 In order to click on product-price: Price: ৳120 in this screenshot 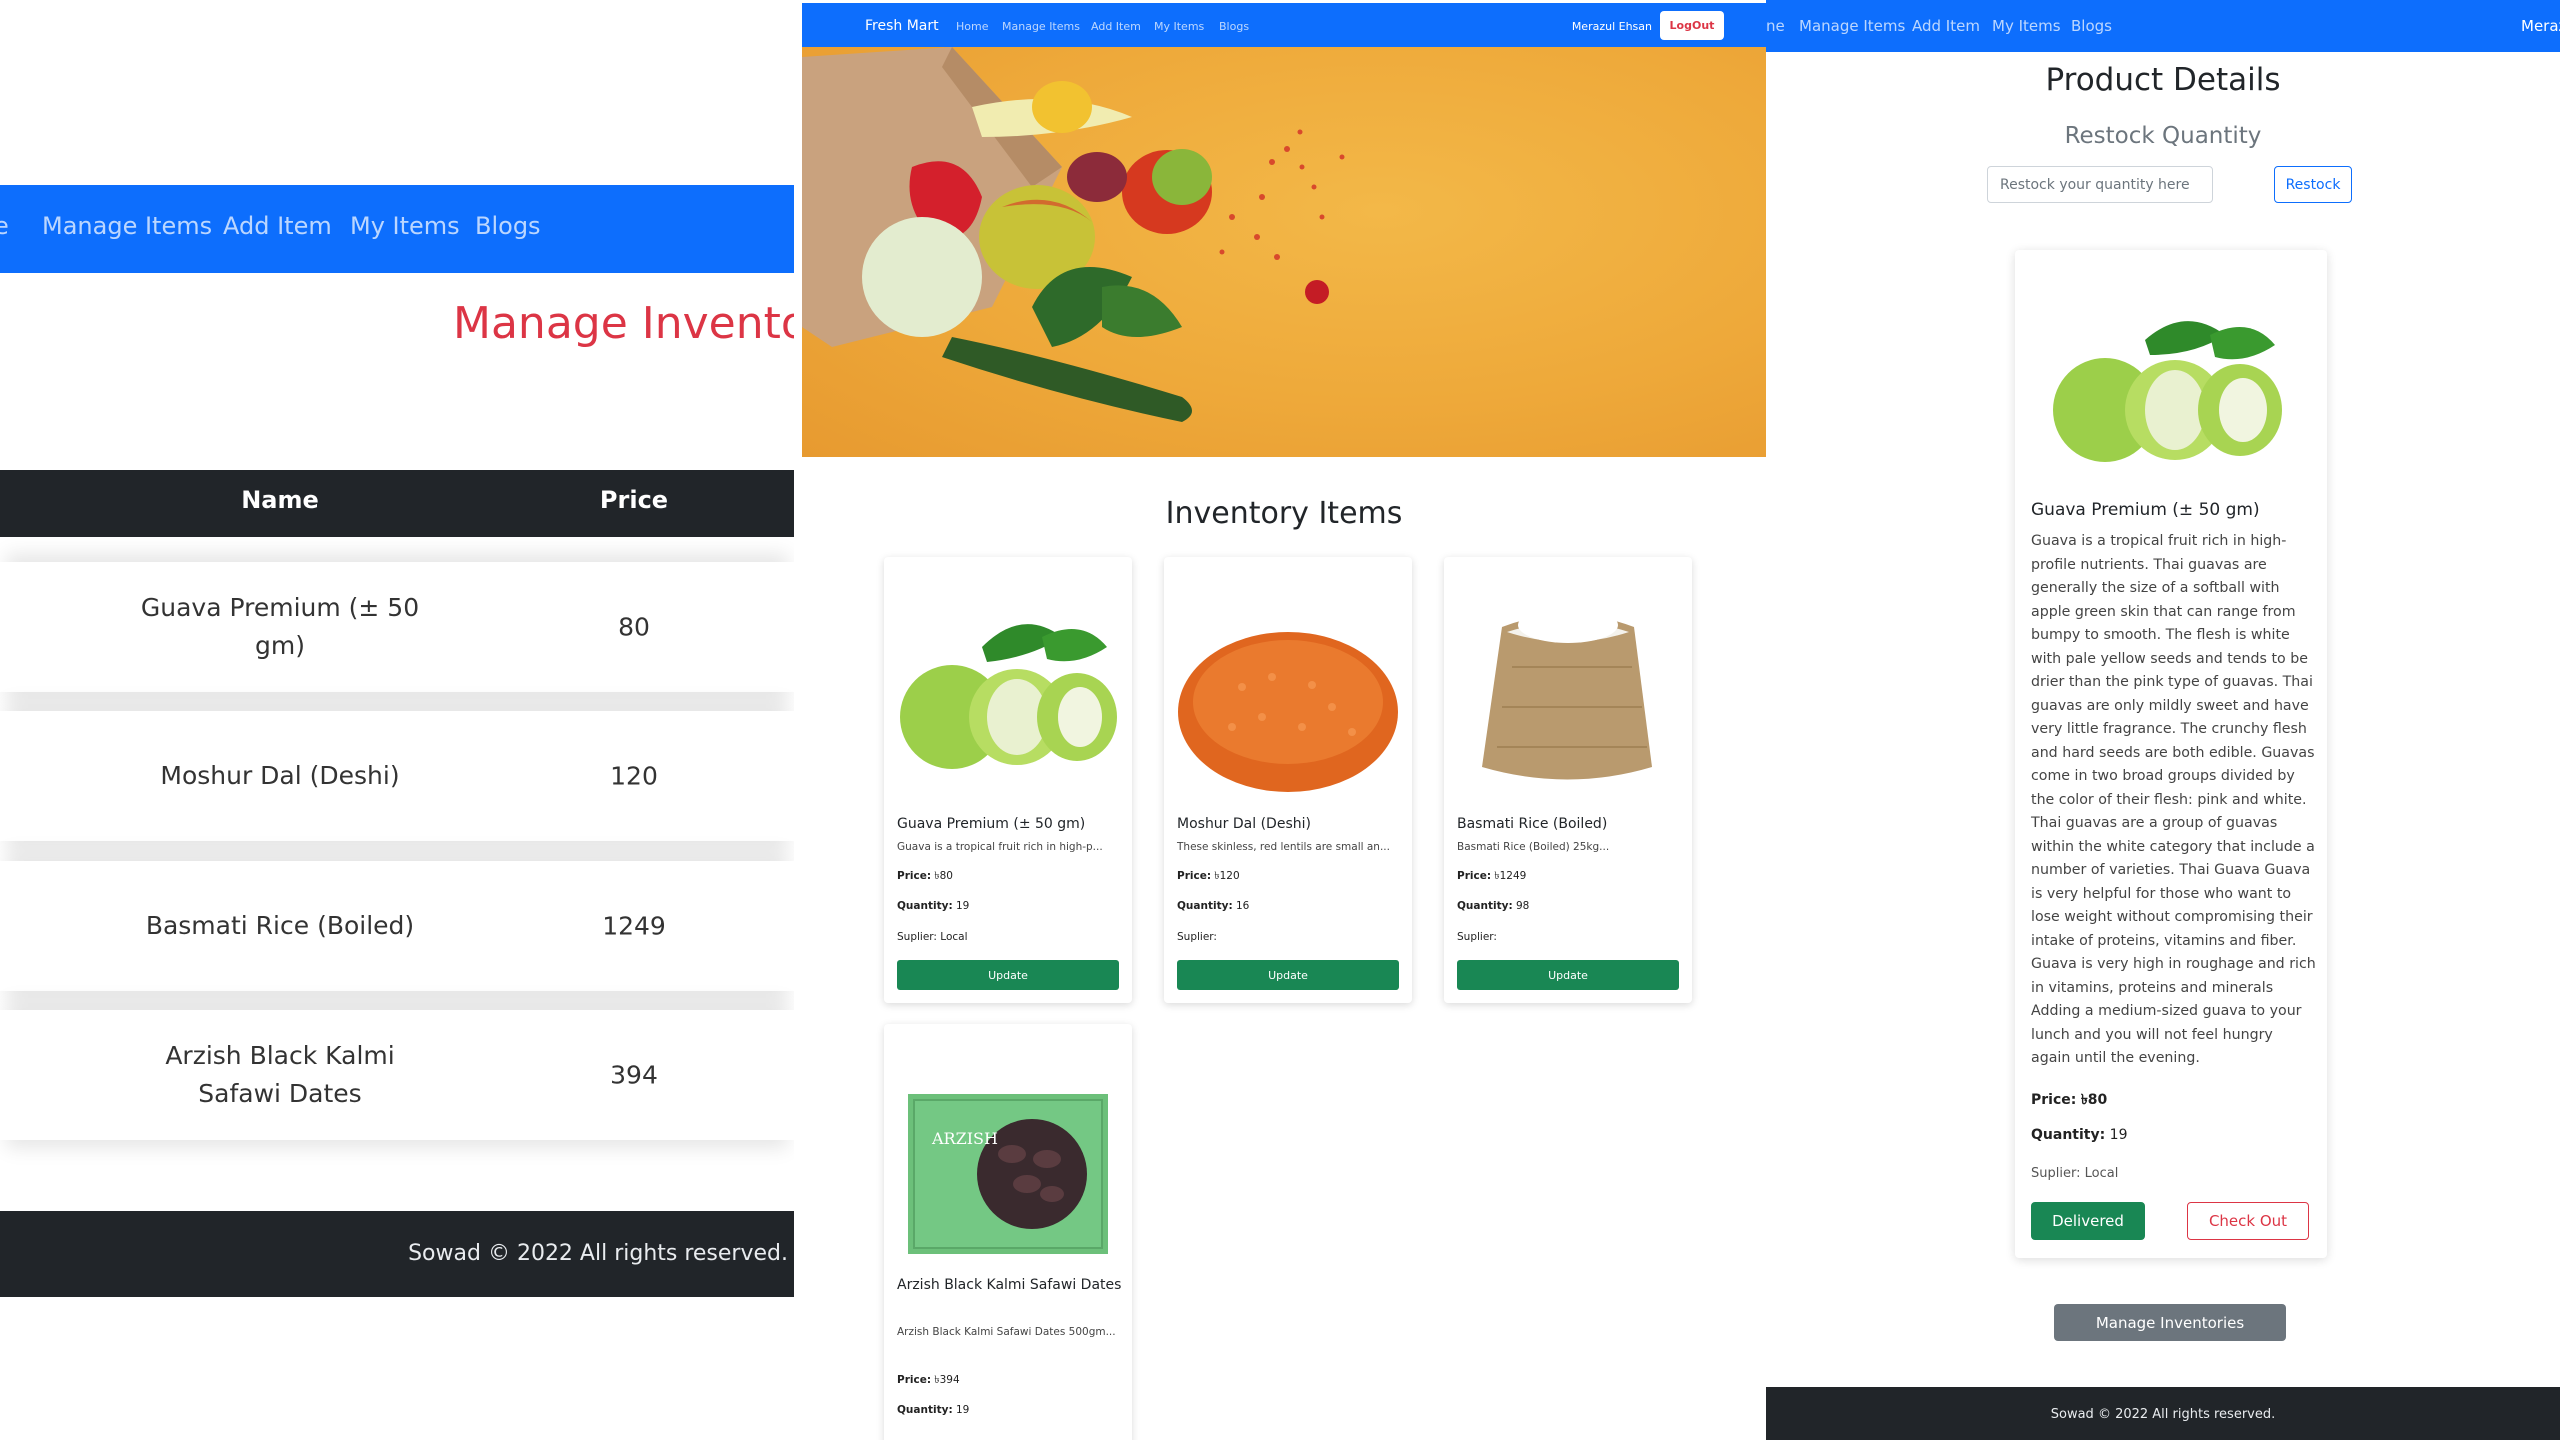, I will do `click(1208, 876)`.